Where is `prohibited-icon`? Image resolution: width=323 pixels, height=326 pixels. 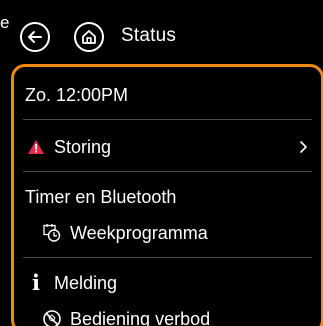
prohibited-icon is located at coordinates (52, 316).